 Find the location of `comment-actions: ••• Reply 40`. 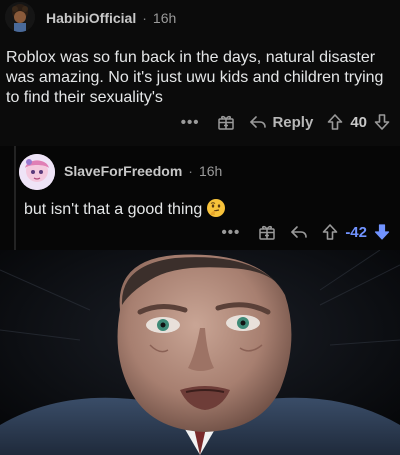

comment-actions: ••• Reply 40 is located at coordinates (278, 122).